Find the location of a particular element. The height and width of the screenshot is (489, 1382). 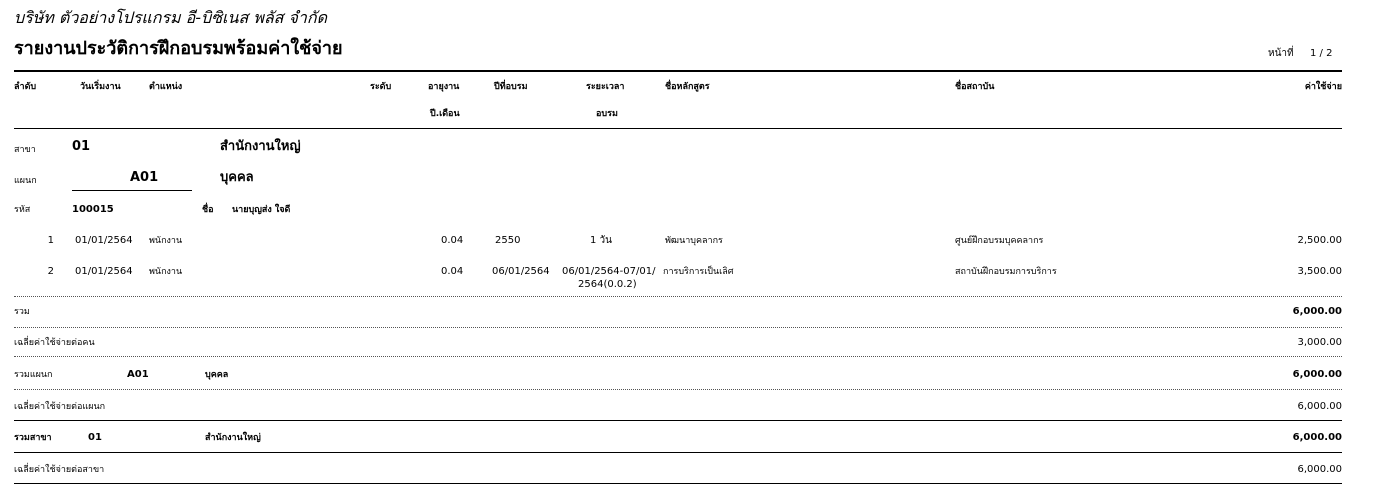

avg-branch-label: เฉลี่ยค่าใช้จ่ายต่อสาขา is located at coordinates (59, 470).